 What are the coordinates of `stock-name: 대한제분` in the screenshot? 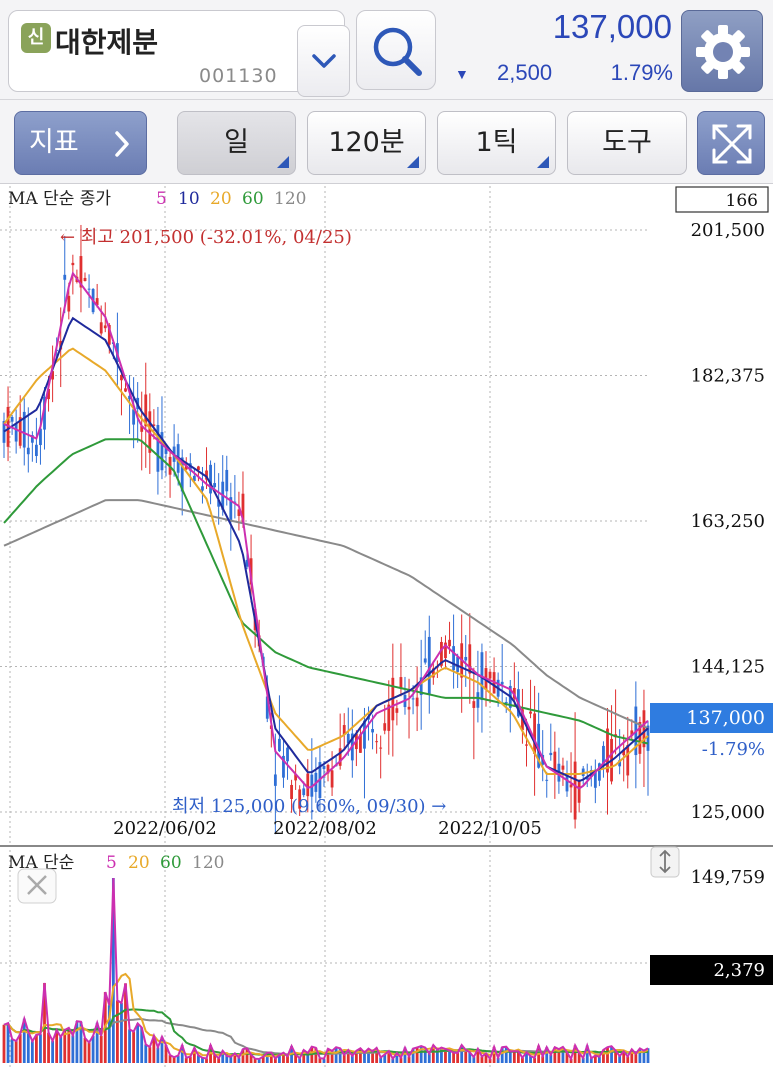 It's located at (106, 41).